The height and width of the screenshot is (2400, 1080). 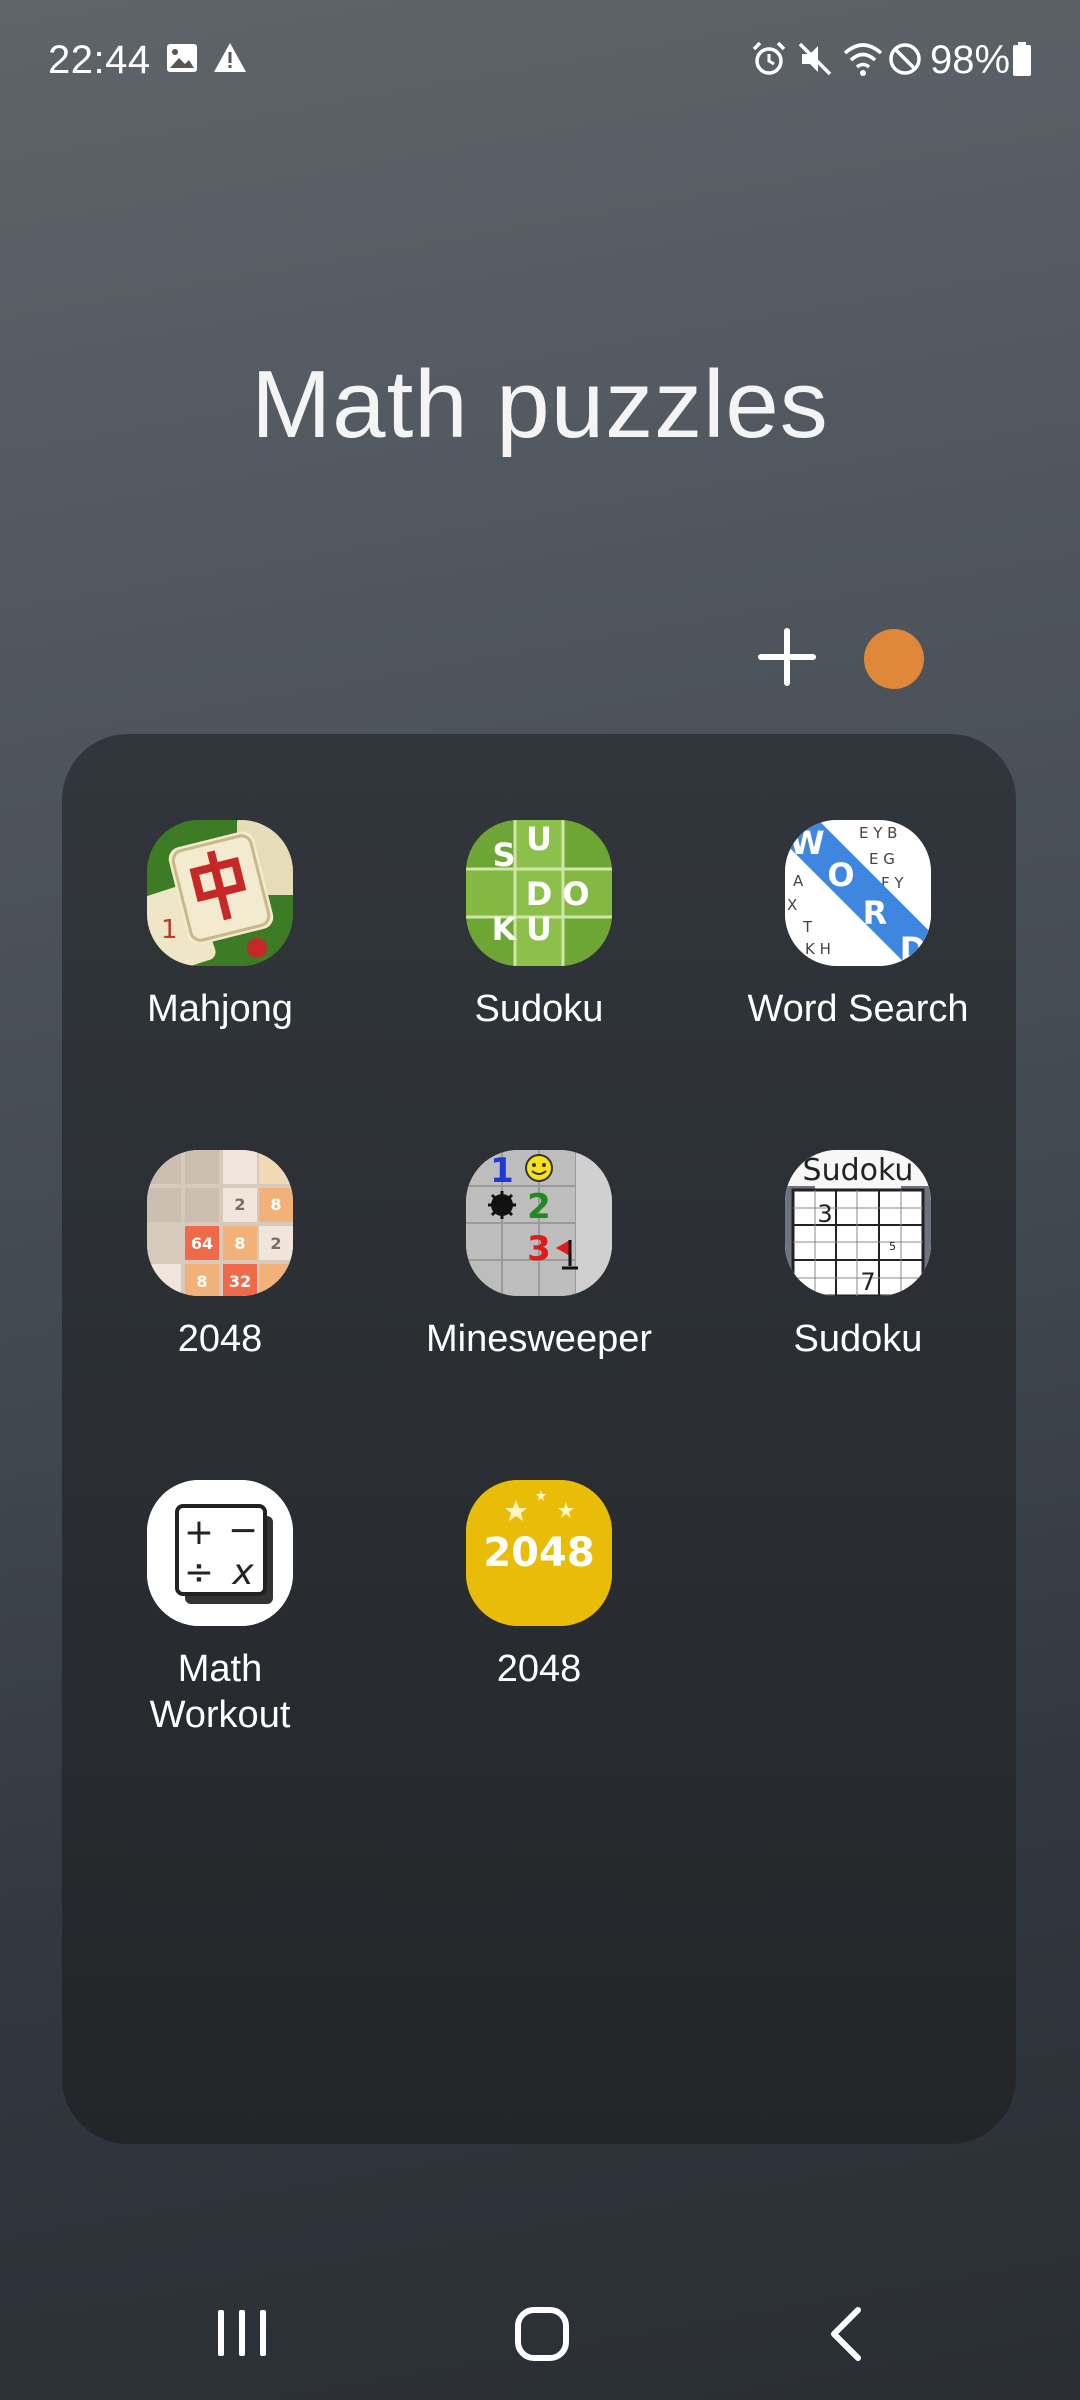 What do you see at coordinates (99, 60) in the screenshot?
I see `status-time: 22:44` at bounding box center [99, 60].